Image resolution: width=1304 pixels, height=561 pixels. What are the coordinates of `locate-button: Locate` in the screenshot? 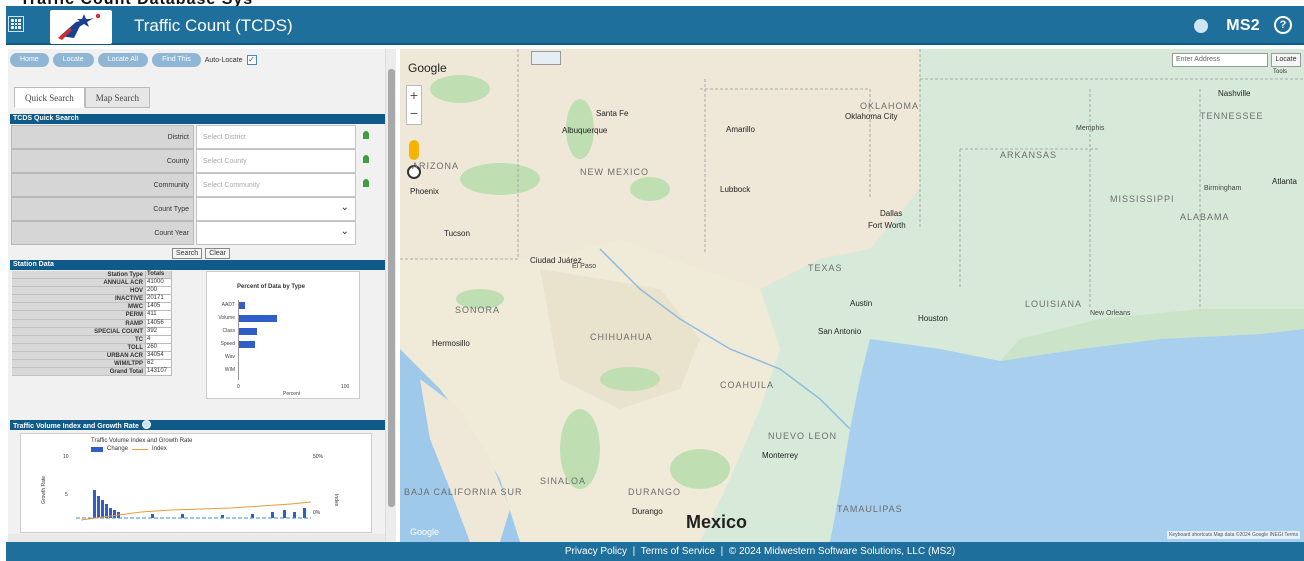 It's located at (73, 60).